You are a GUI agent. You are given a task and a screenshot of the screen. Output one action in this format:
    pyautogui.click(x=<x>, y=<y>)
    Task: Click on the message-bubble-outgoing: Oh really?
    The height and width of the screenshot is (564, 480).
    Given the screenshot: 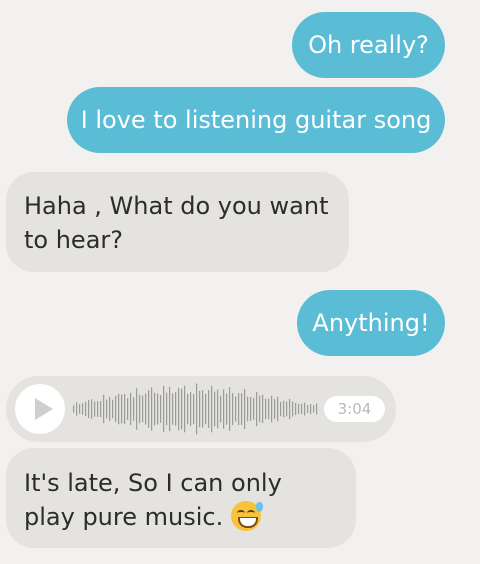 What is the action you would take?
    pyautogui.click(x=368, y=45)
    